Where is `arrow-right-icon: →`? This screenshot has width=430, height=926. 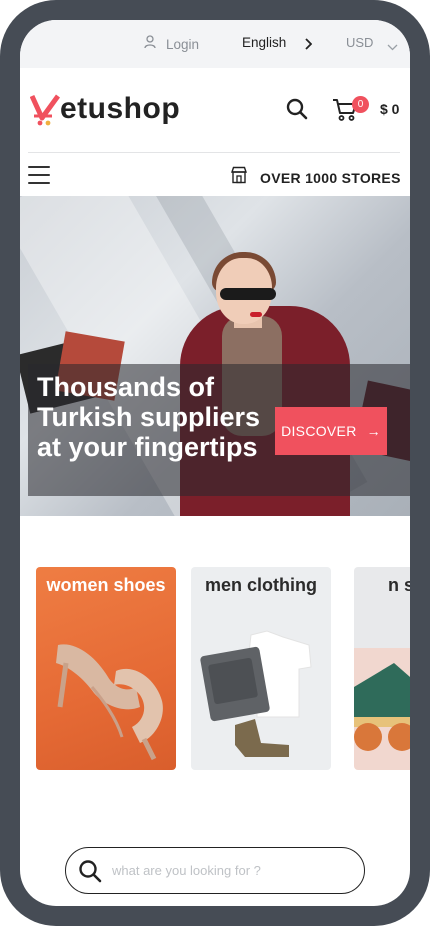 arrow-right-icon: → is located at coordinates (373, 431).